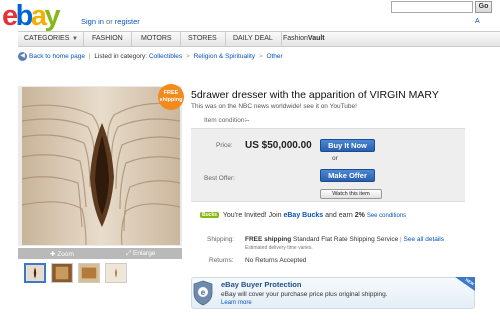  I want to click on go-button: Go, so click(483, 7).